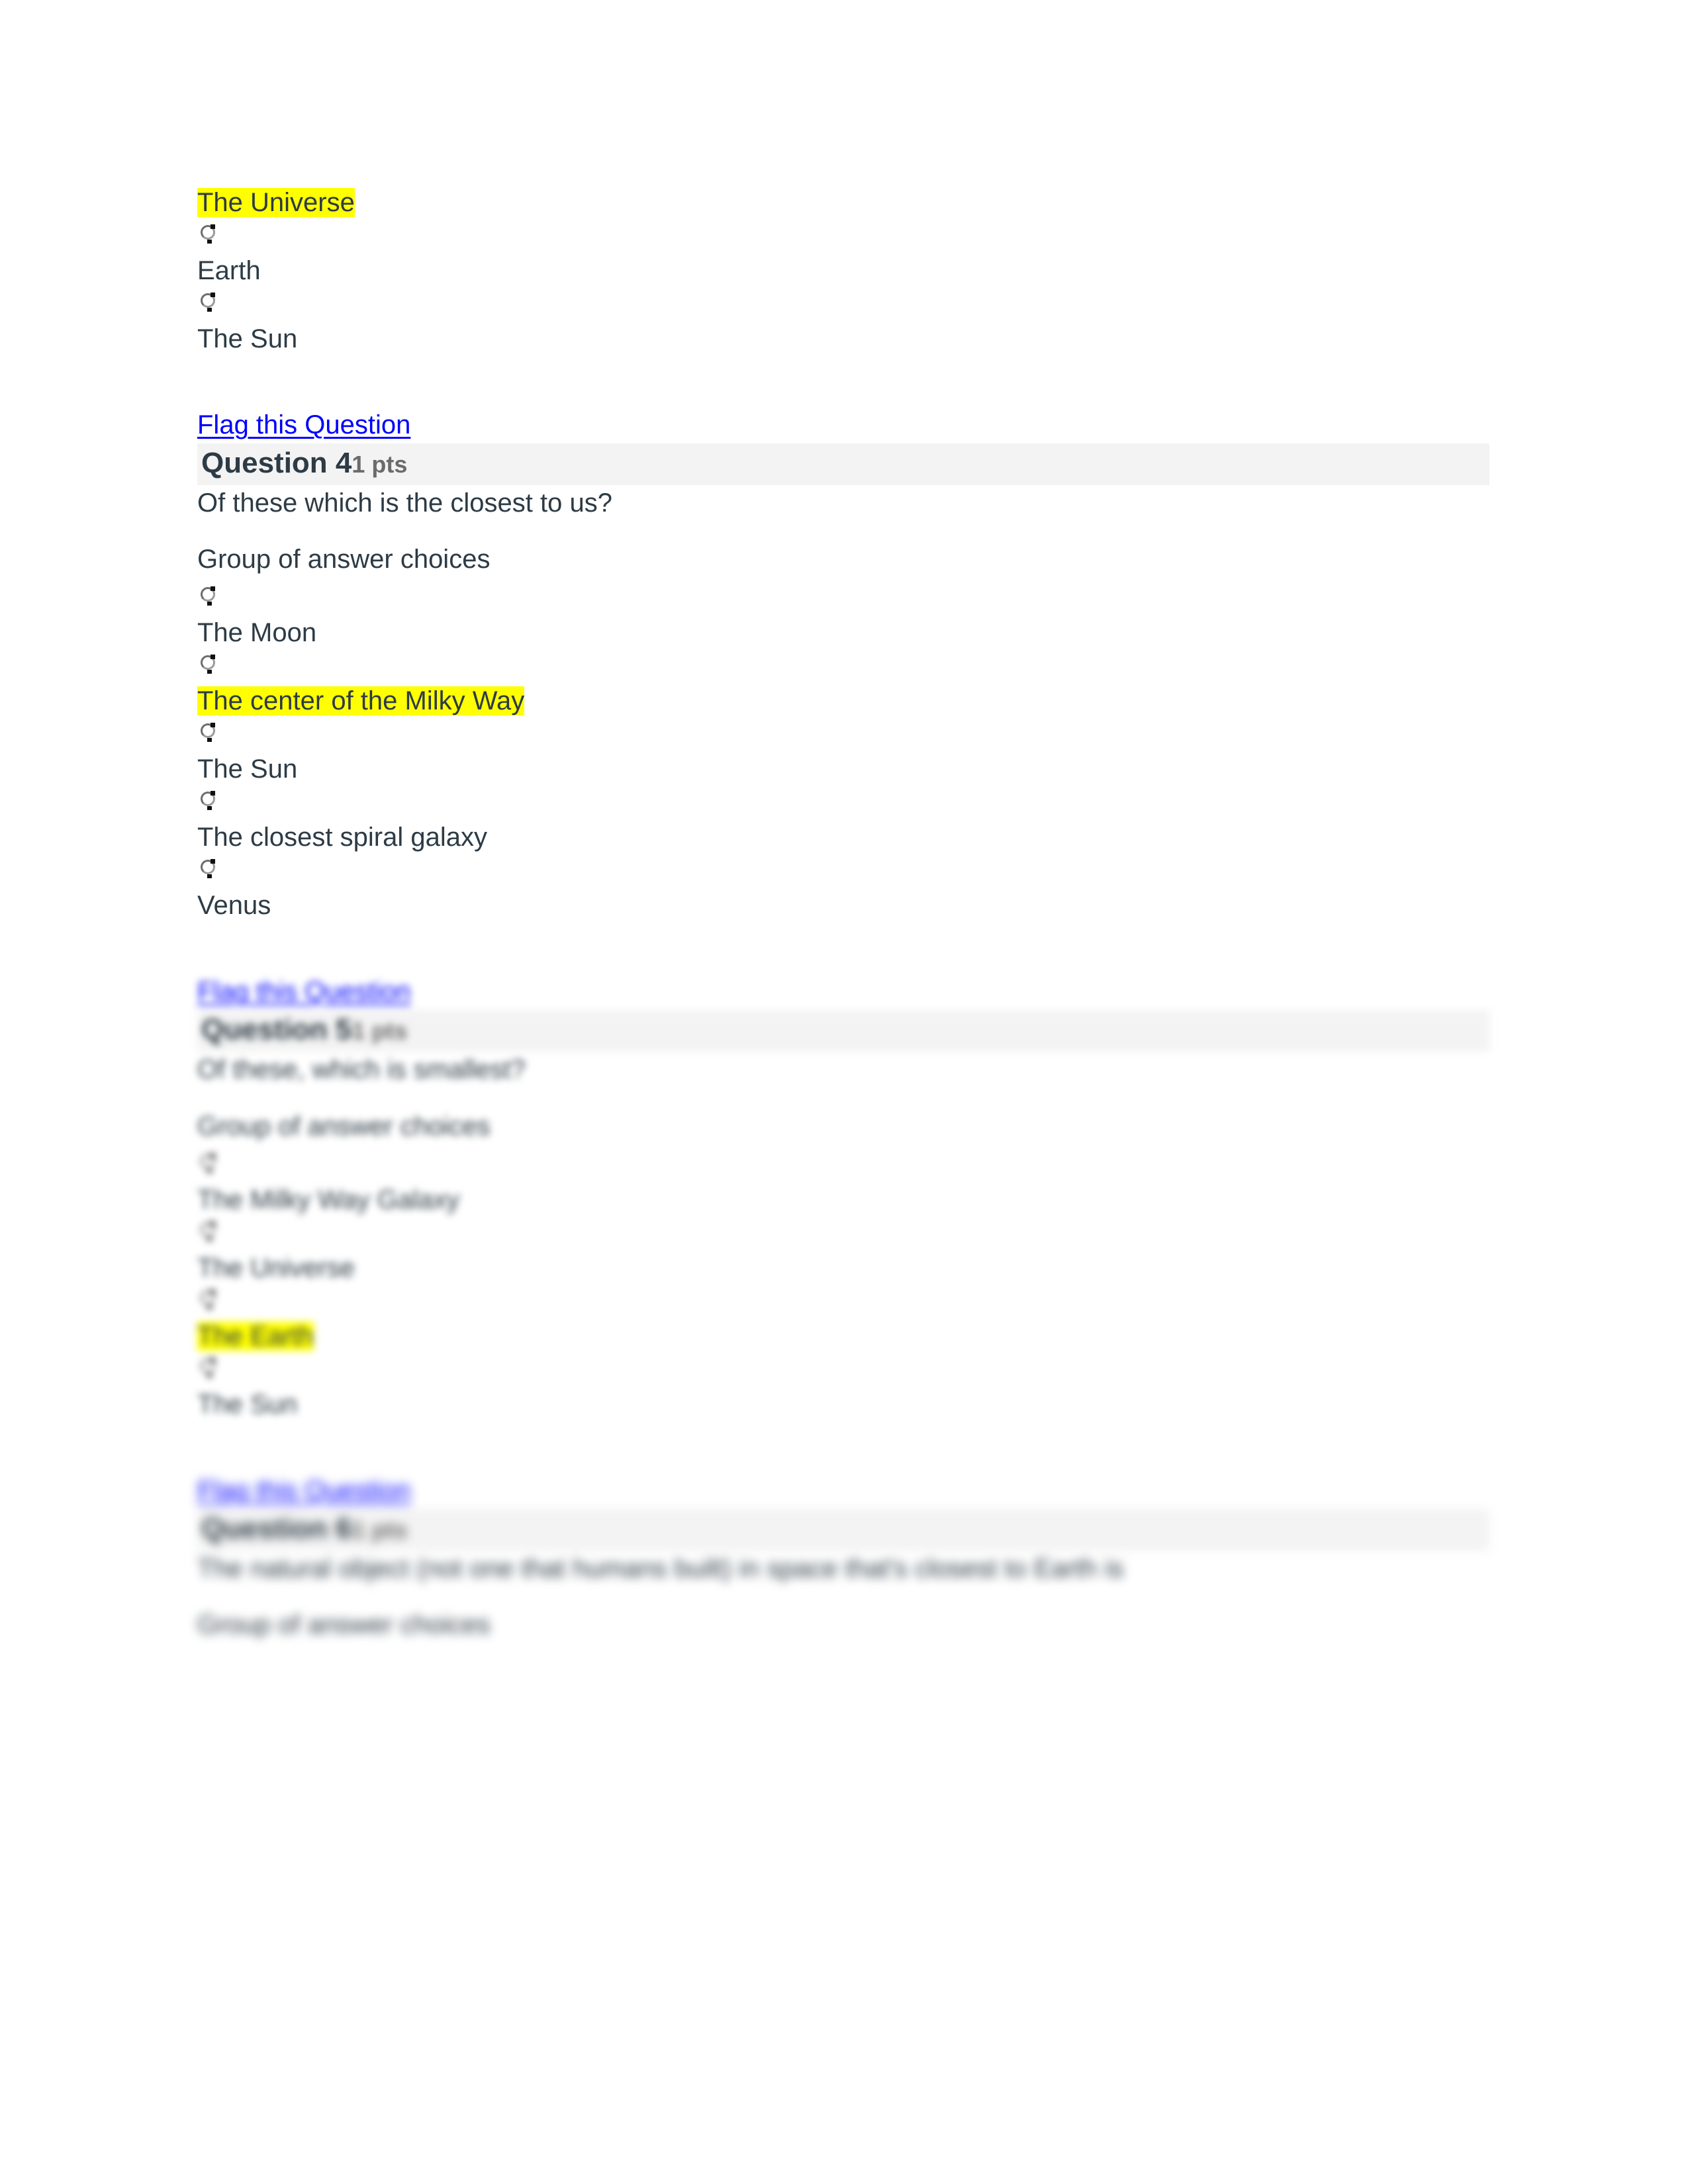 Image resolution: width=1688 pixels, height=2184 pixels. What do you see at coordinates (361, 701) in the screenshot?
I see `choice-text-highlighted: The center of the Milky Way` at bounding box center [361, 701].